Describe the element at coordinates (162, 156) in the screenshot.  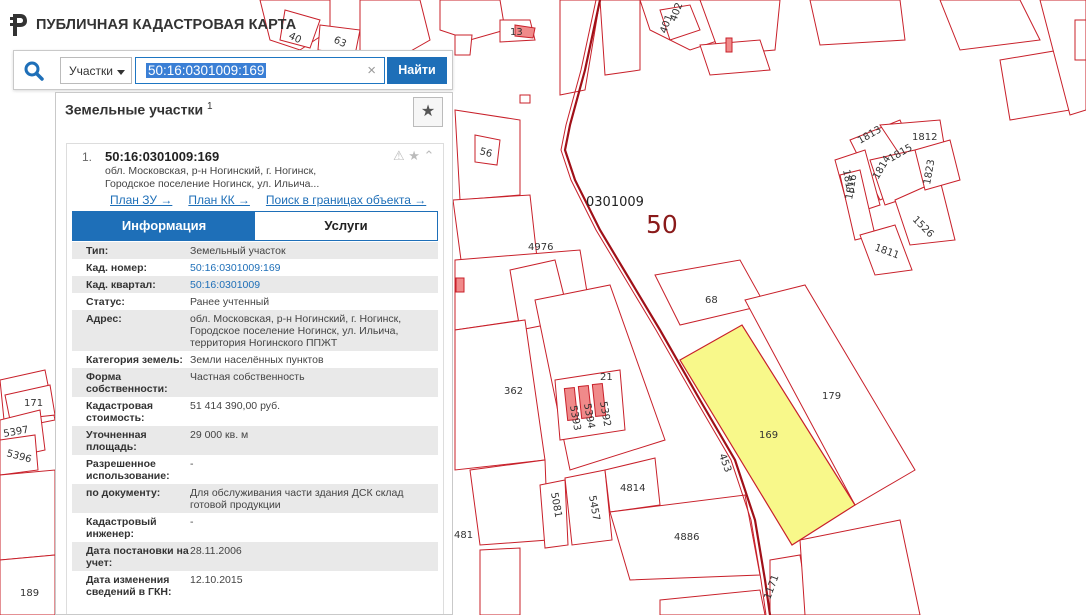
I see `item-cadastral-number: 50:16:0301009:169` at that location.